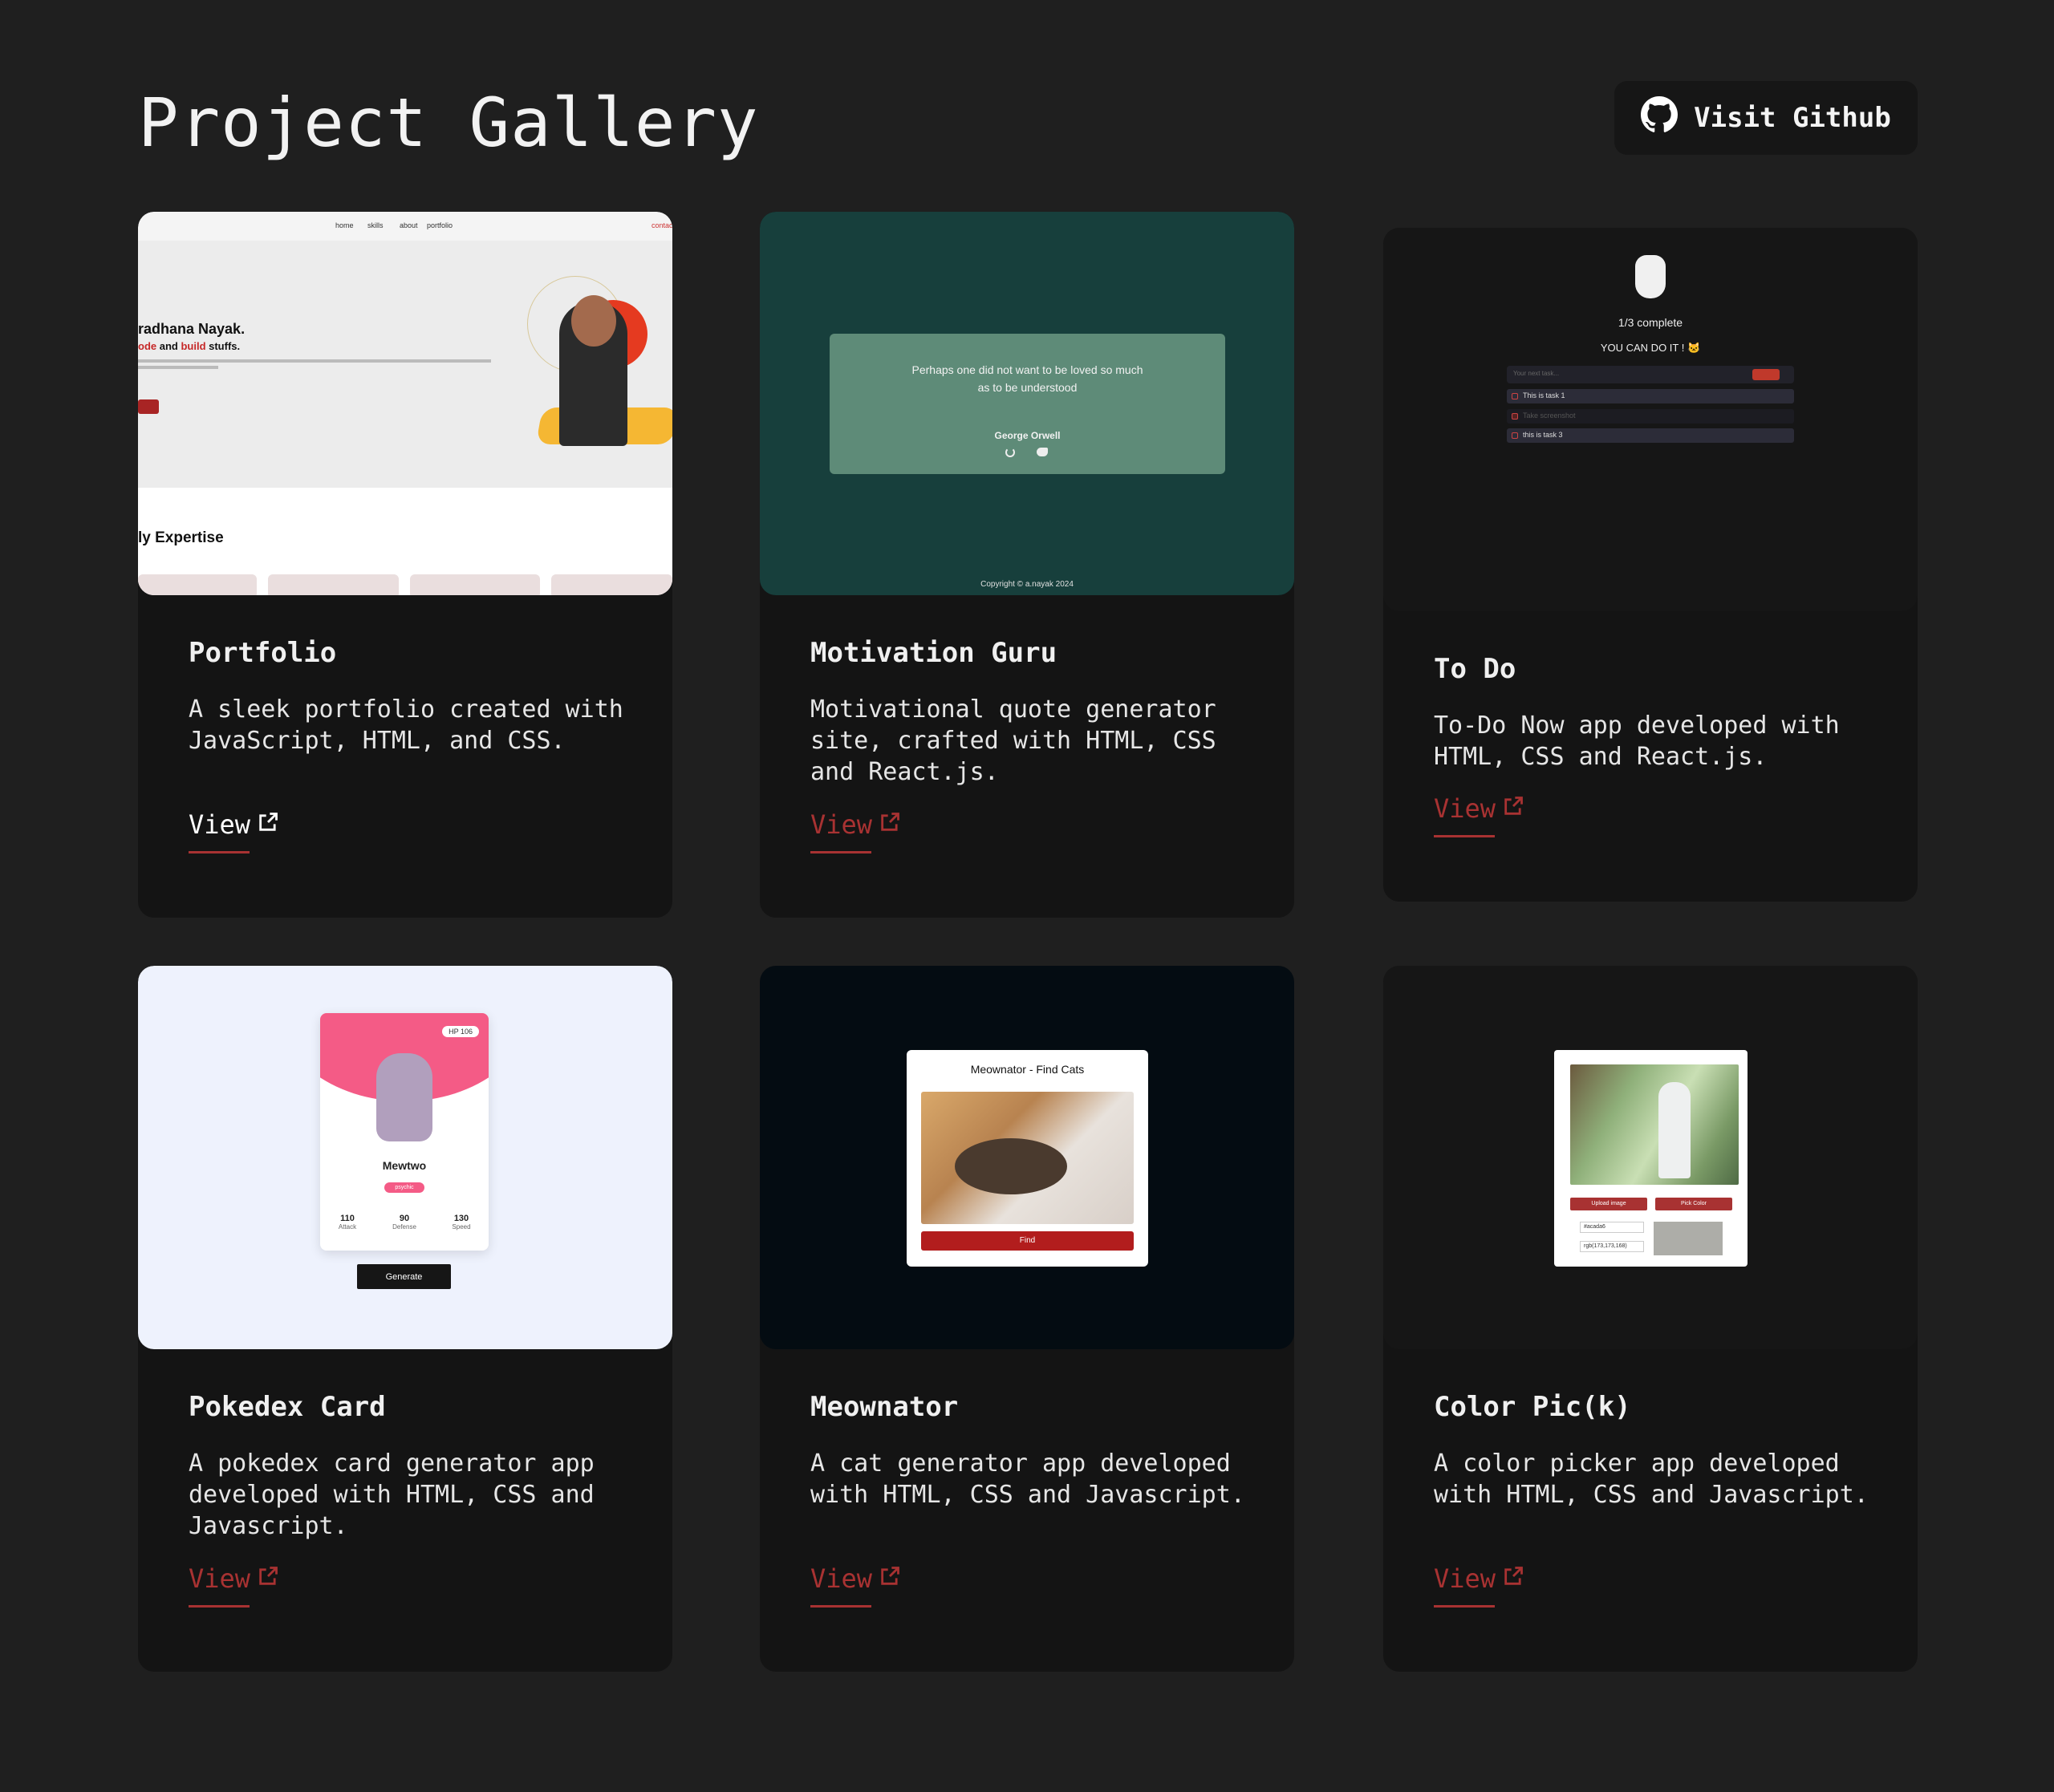 This screenshot has width=2054, height=1792. What do you see at coordinates (1533, 1407) in the screenshot?
I see `project-title: Color Pic(k)` at bounding box center [1533, 1407].